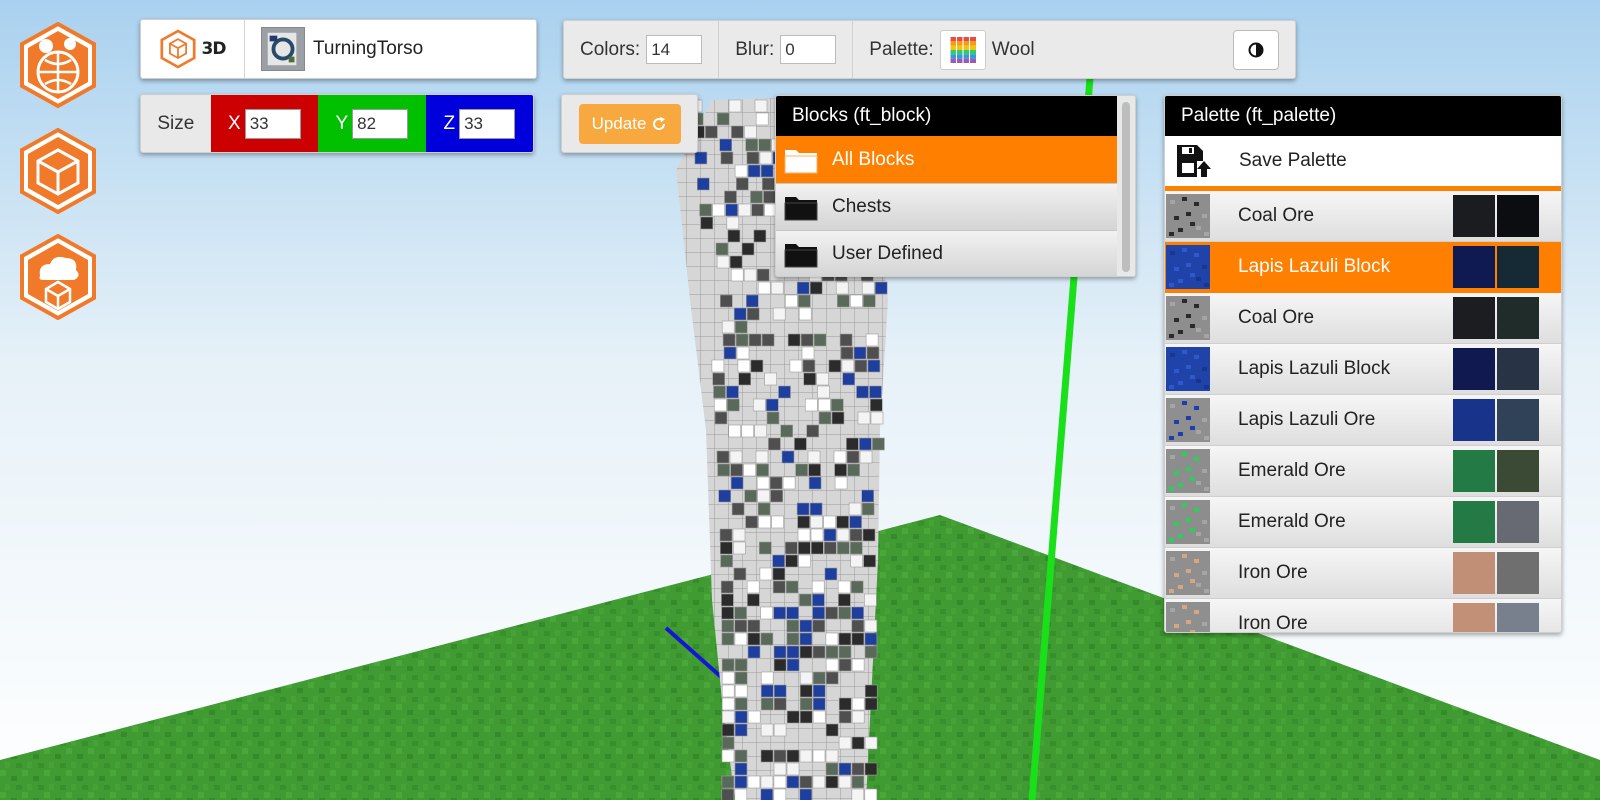  Describe the element at coordinates (947, 206) in the screenshot. I see `block-category-item: Chests` at that location.